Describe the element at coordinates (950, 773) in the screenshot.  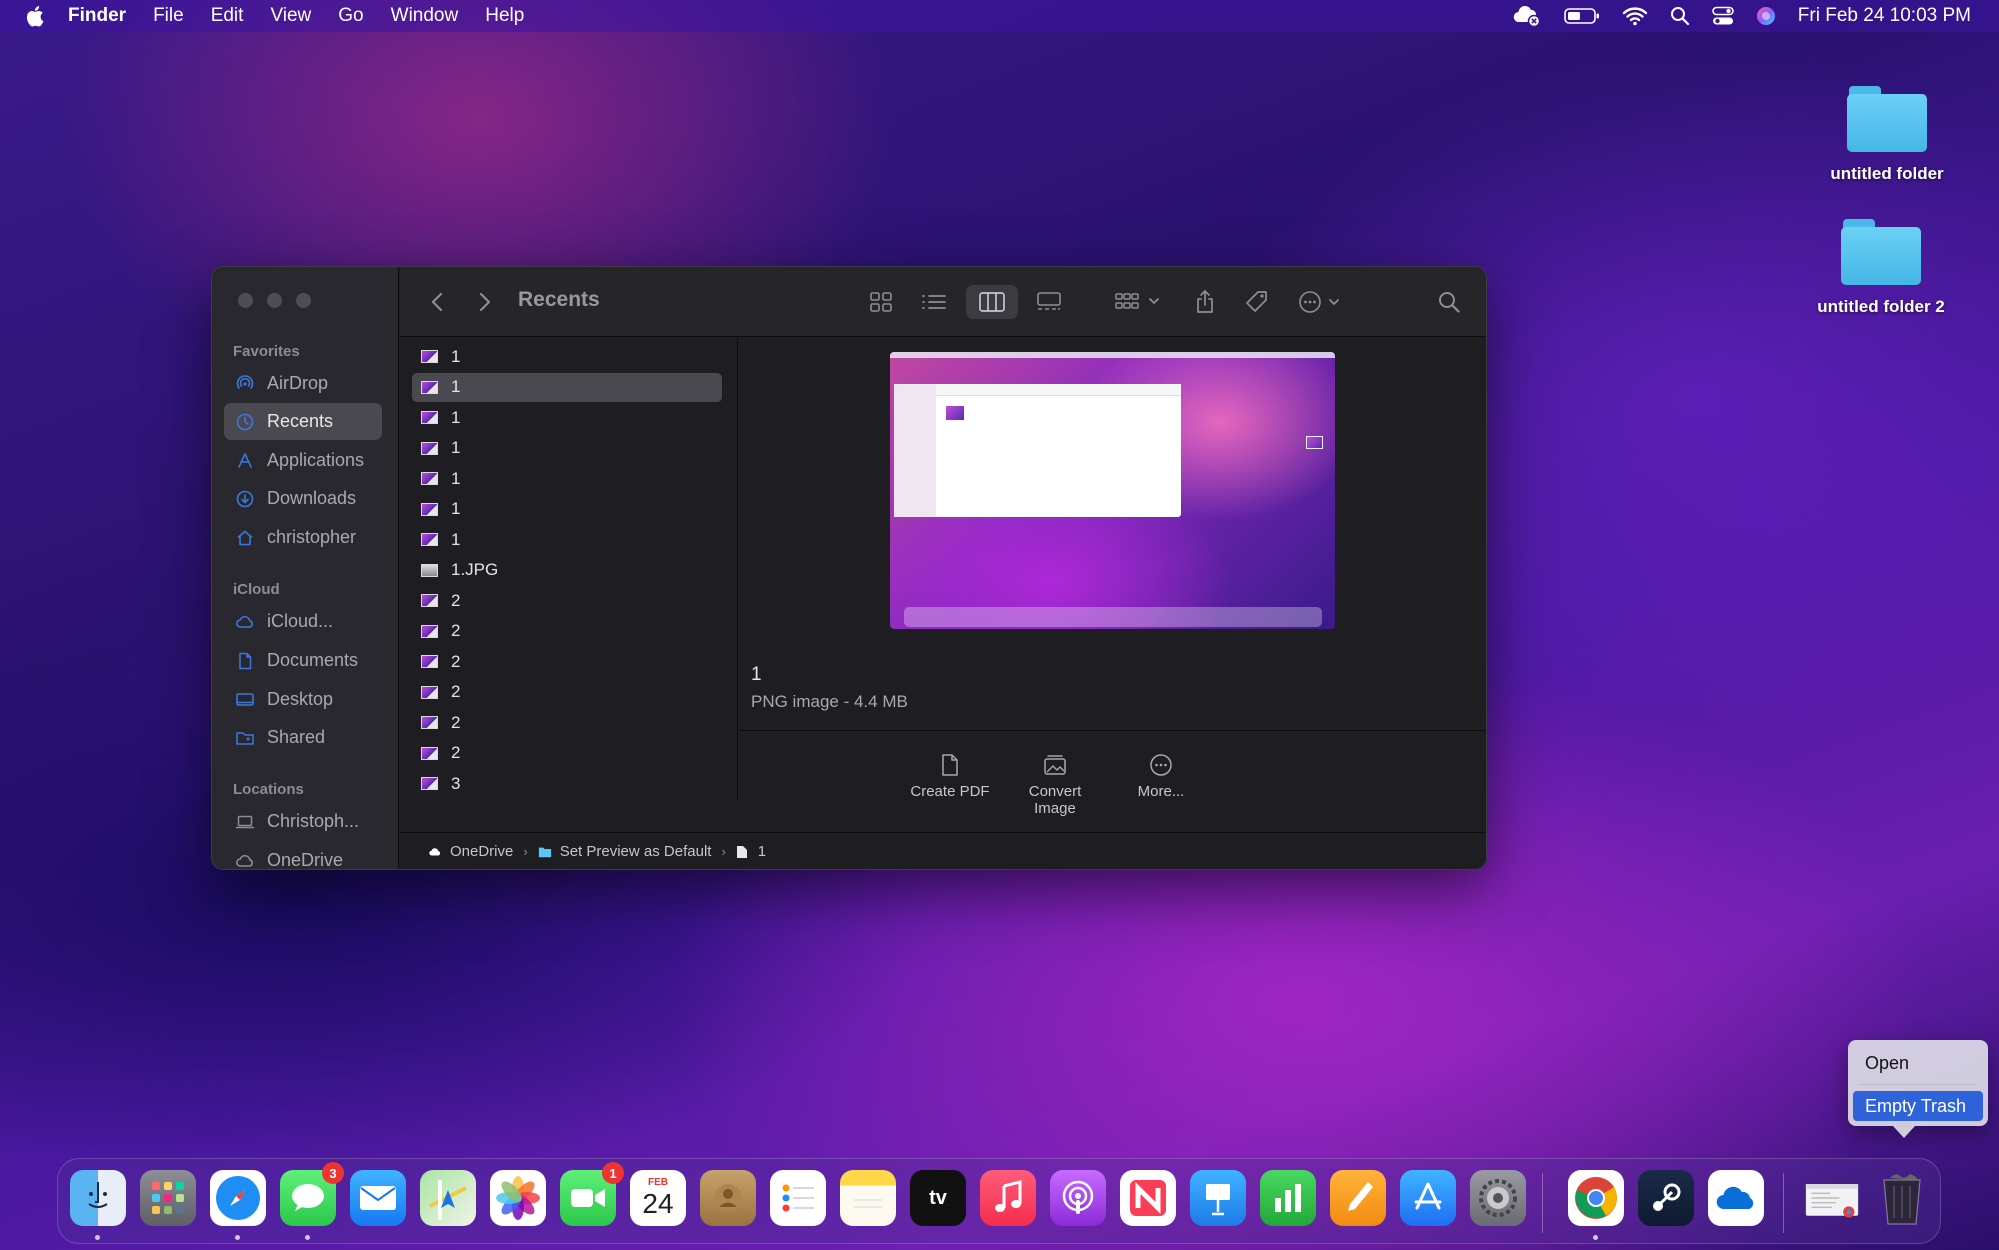
I see `create-pdf-button: Create PDF` at that location.